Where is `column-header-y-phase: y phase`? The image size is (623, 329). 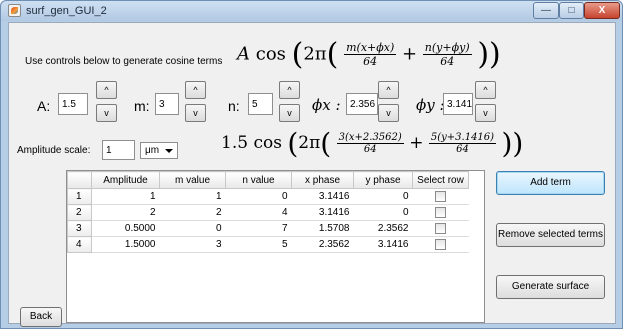
column-header-y-phase: y phase is located at coordinates (383, 180).